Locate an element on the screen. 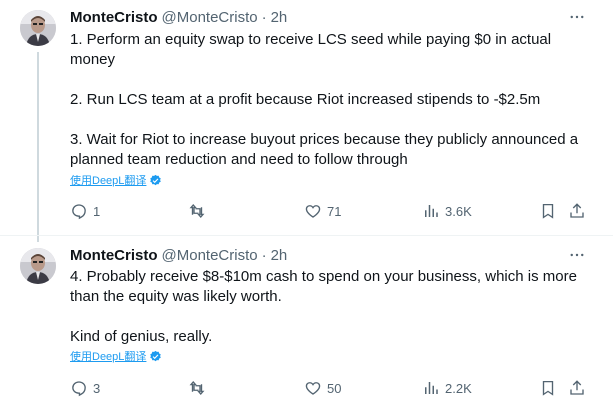 The height and width of the screenshot is (417, 613). reply-count: 3 is located at coordinates (97, 388).